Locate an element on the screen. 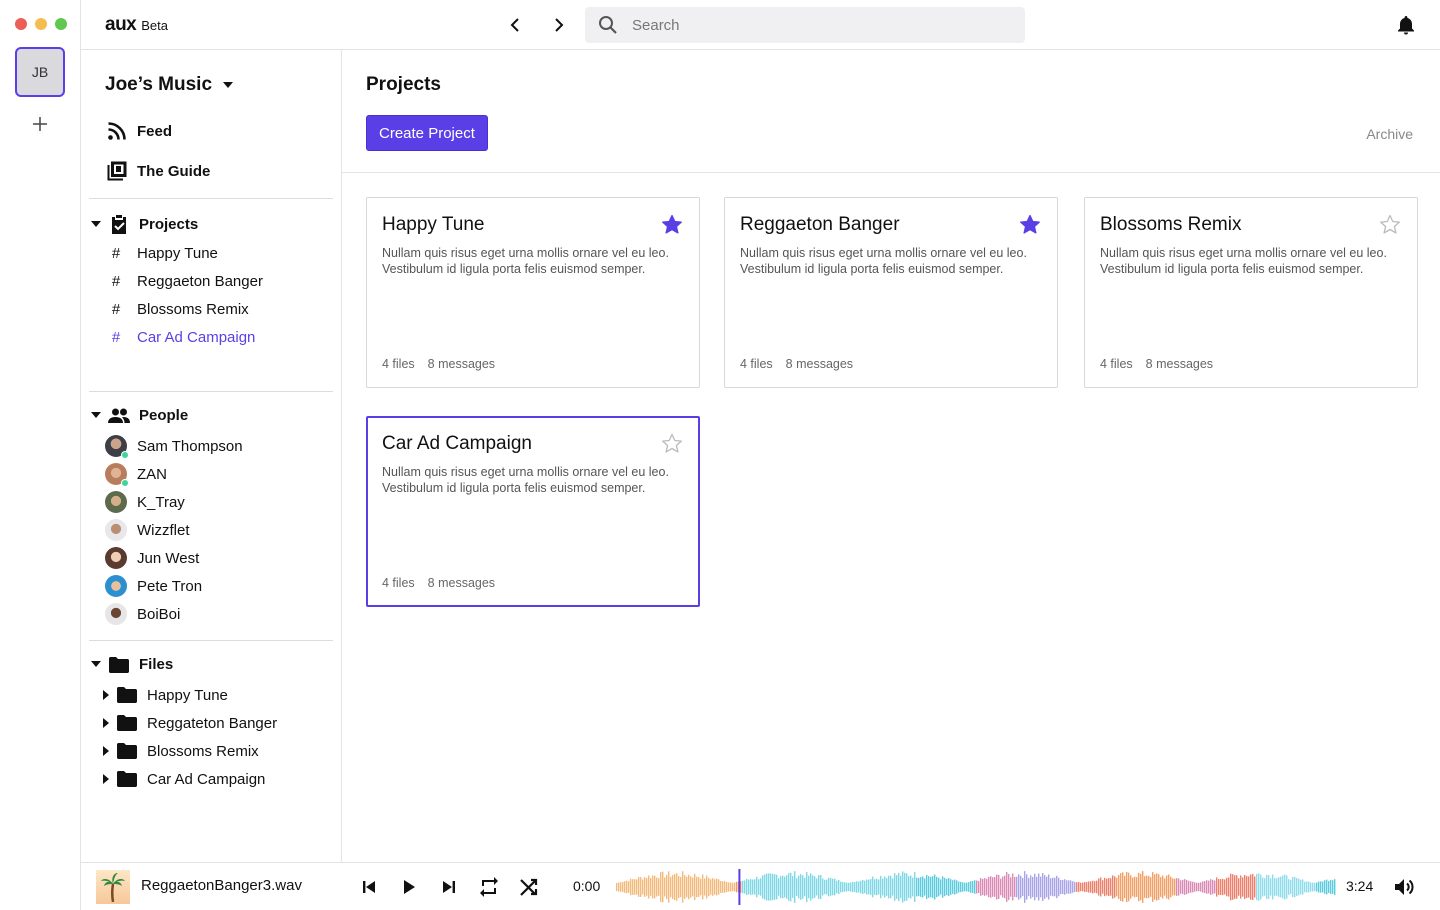  person-item: Wizzflet is located at coordinates (147, 530).